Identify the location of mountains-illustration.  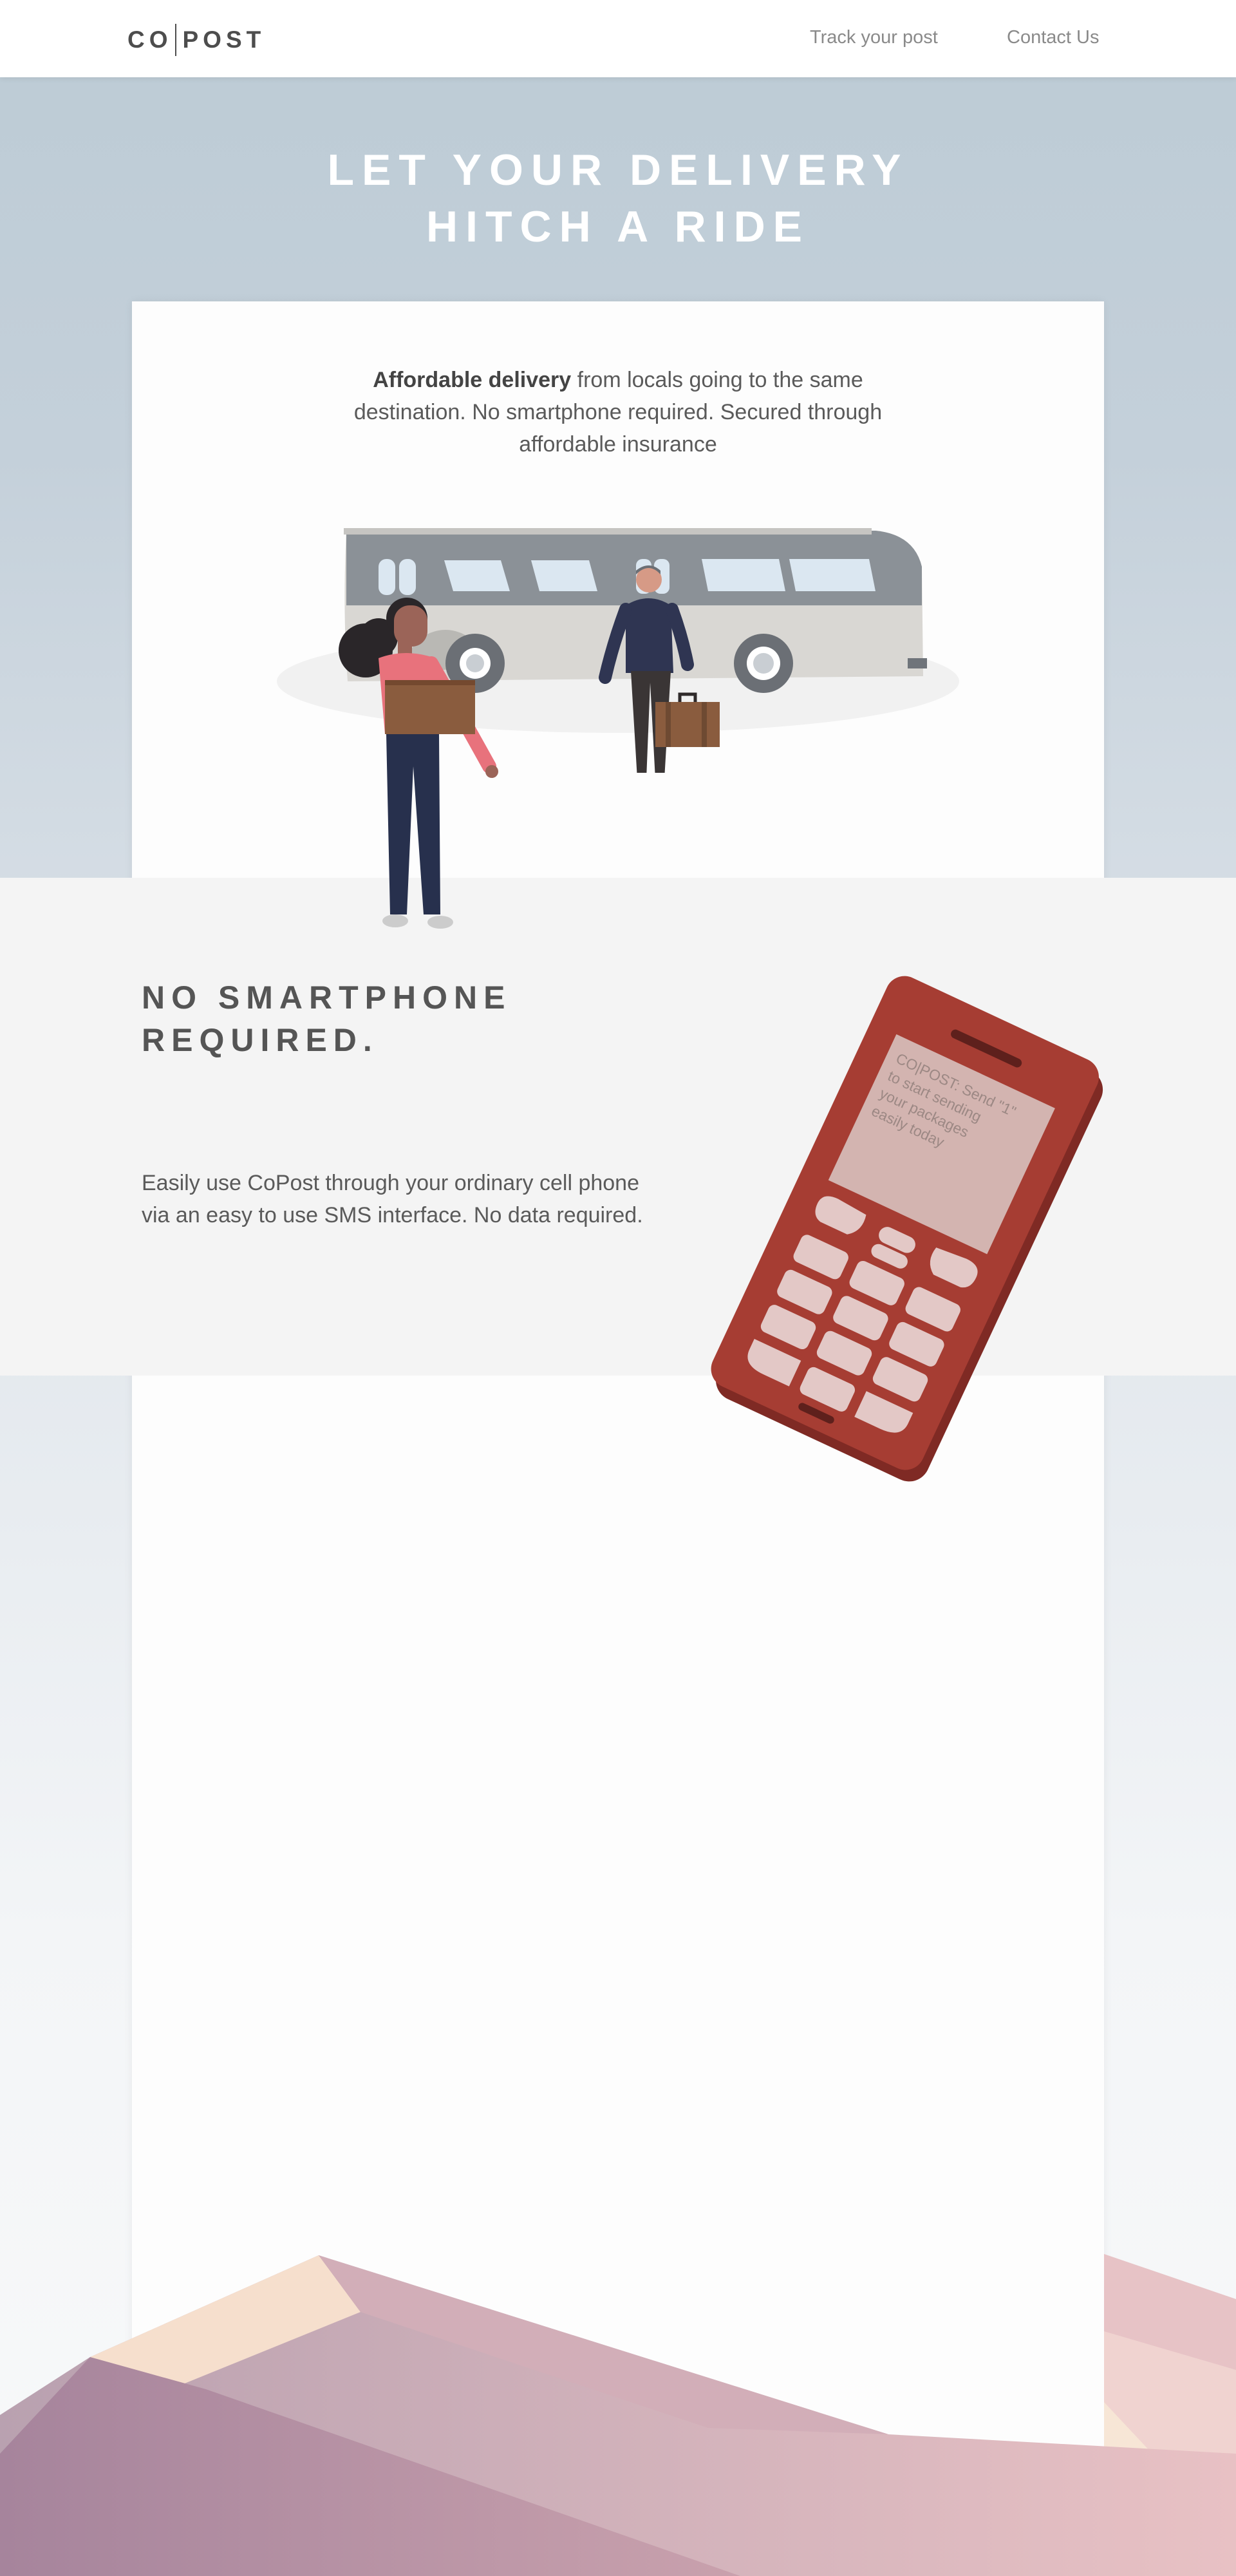
(618, 2415).